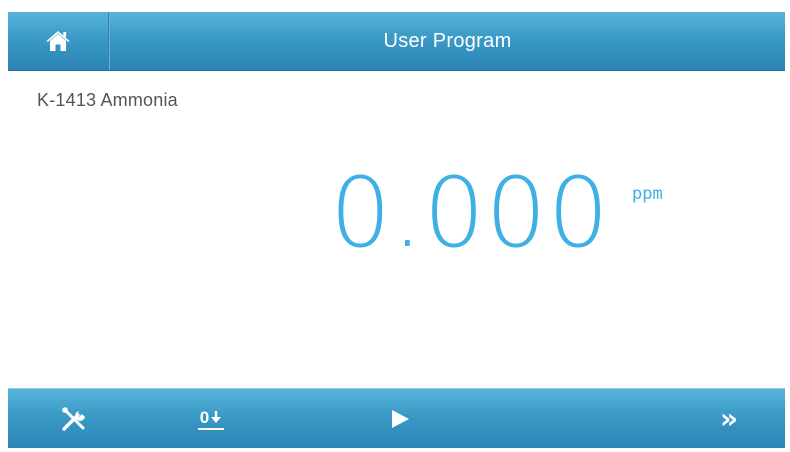  Describe the element at coordinates (447, 40) in the screenshot. I see `page-title: User Program` at that location.